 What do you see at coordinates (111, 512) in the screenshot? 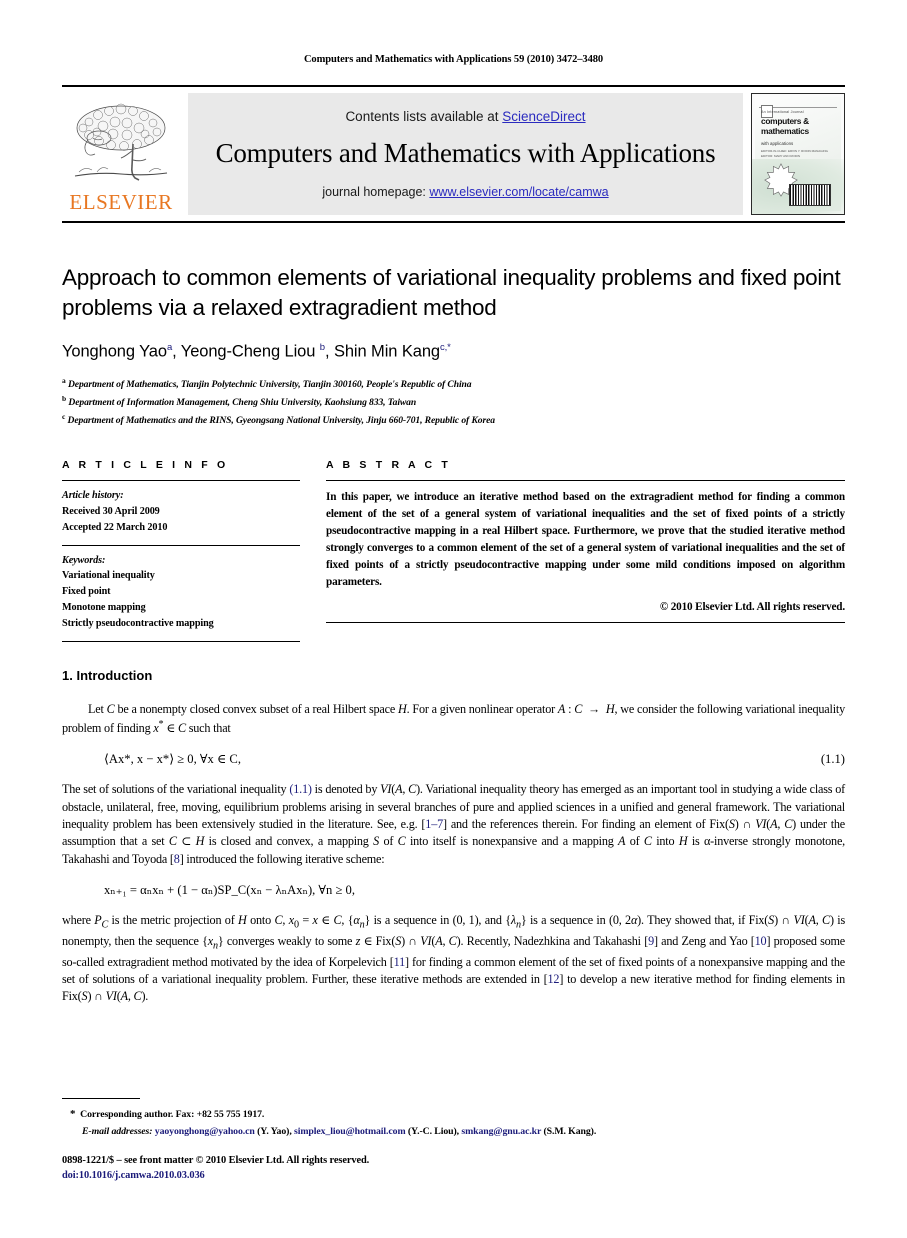
I see `article-received-date: Received 30 April 2009` at bounding box center [111, 512].